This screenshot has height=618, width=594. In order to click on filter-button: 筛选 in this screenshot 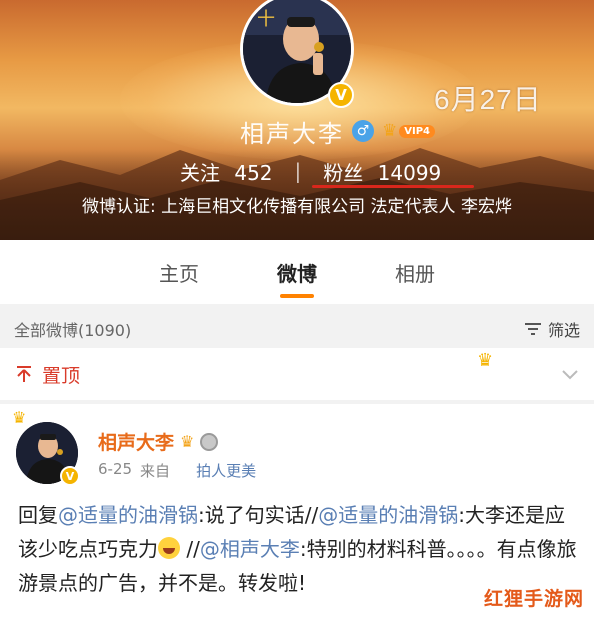, I will do `click(551, 329)`.